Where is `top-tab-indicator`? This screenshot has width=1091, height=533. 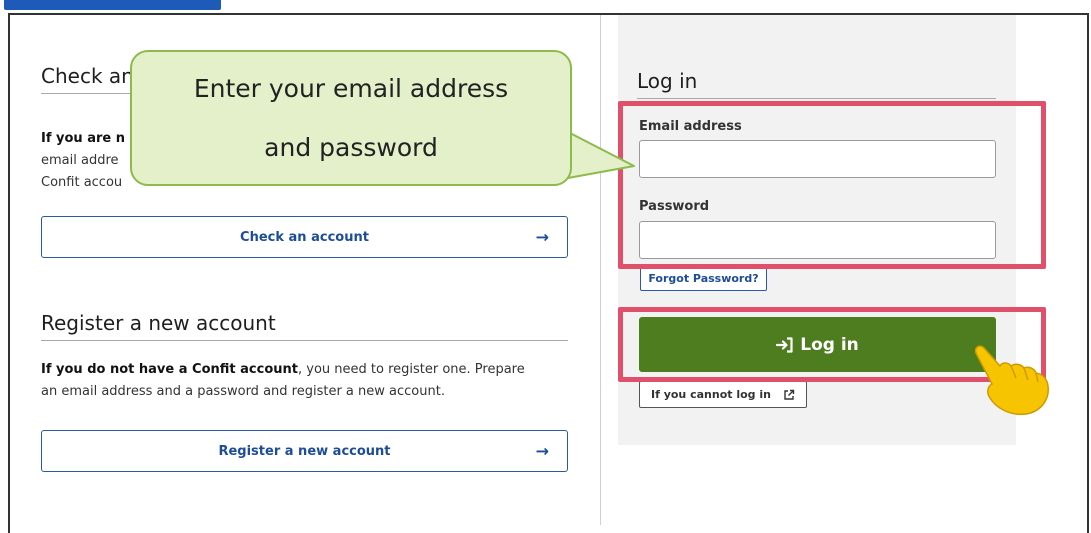 top-tab-indicator is located at coordinates (112, 5).